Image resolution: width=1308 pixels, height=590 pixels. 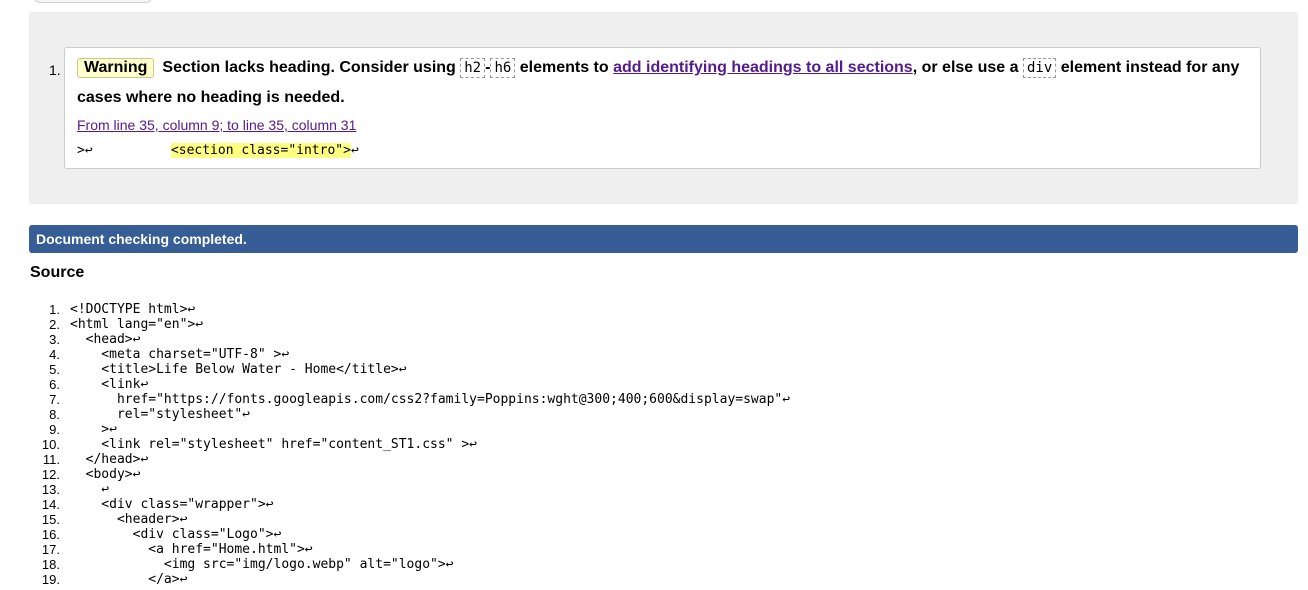 What do you see at coordinates (93, 429) in the screenshot?
I see `line-code: >↩` at bounding box center [93, 429].